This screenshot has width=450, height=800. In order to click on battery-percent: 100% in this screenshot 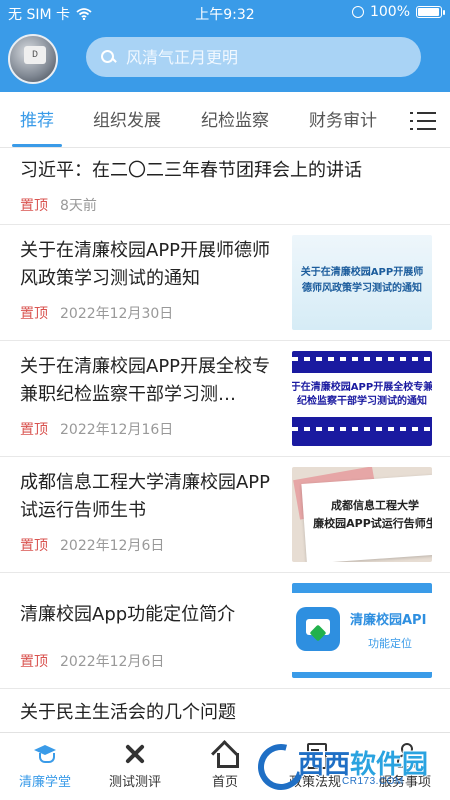, I will do `click(389, 12)`.